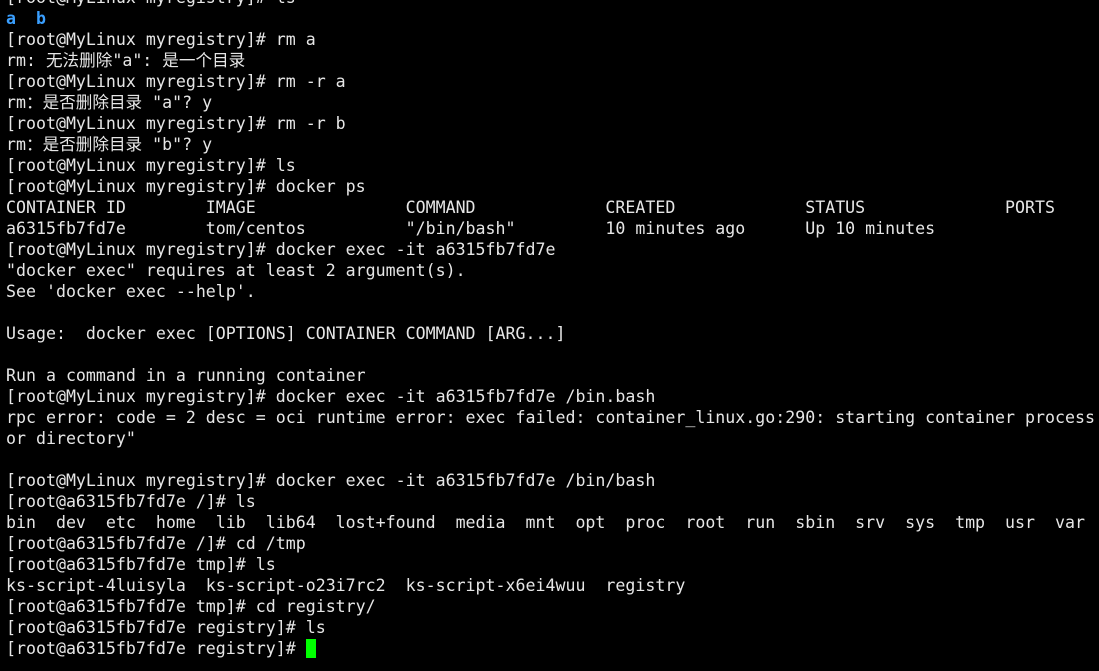  I want to click on line-text: [root@MyLinux myregistry]# docker ps, so click(186, 186).